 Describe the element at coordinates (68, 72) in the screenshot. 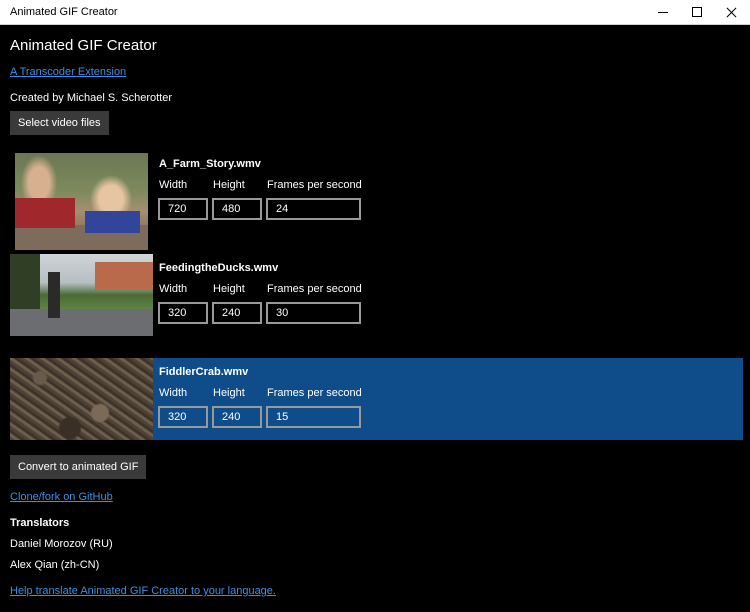

I see `transcoder-extension-link: A Transcoder Extension` at that location.